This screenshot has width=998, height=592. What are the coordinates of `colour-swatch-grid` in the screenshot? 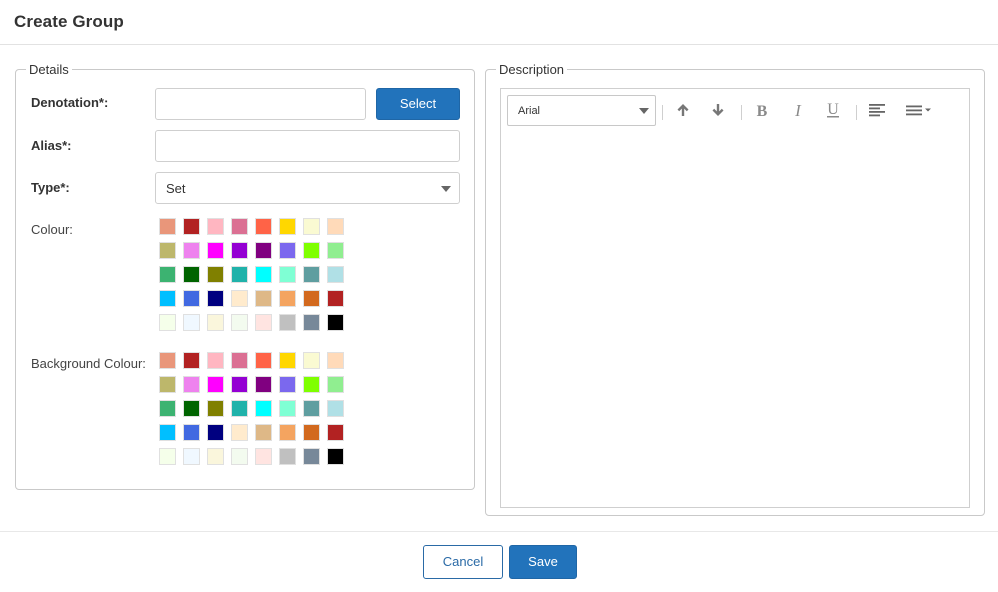 It's located at (251, 274).